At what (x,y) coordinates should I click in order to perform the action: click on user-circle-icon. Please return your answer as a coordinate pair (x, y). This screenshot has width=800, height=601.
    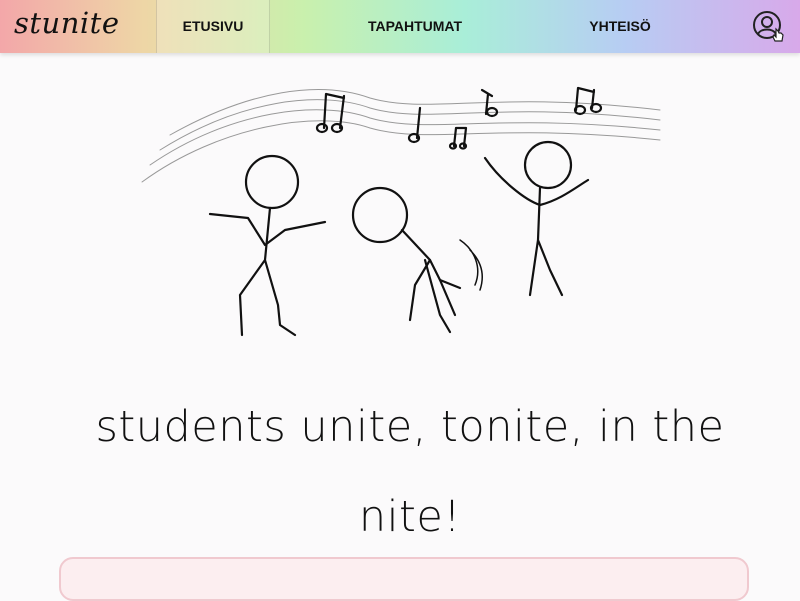
    Looking at the image, I should click on (768, 26).